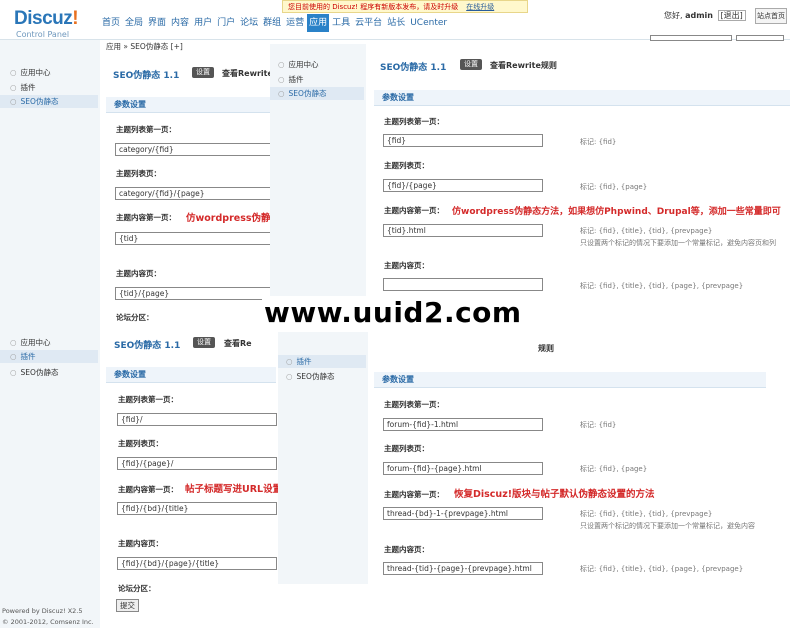 The image size is (790, 628). I want to click on content-first-input: {fid}/{bd}/{title}, so click(197, 508).